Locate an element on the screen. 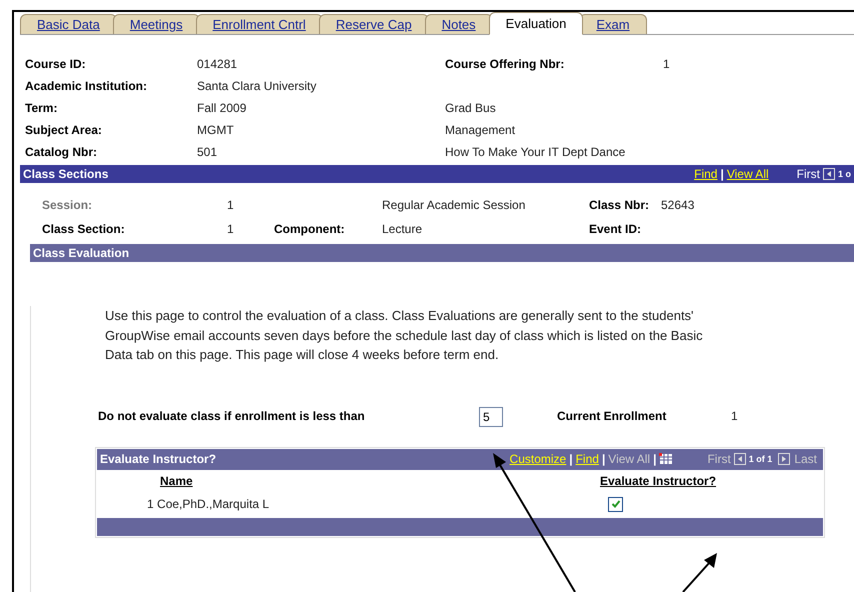 This screenshot has width=854, height=592. tab: Evaluation is located at coordinates (536, 23).